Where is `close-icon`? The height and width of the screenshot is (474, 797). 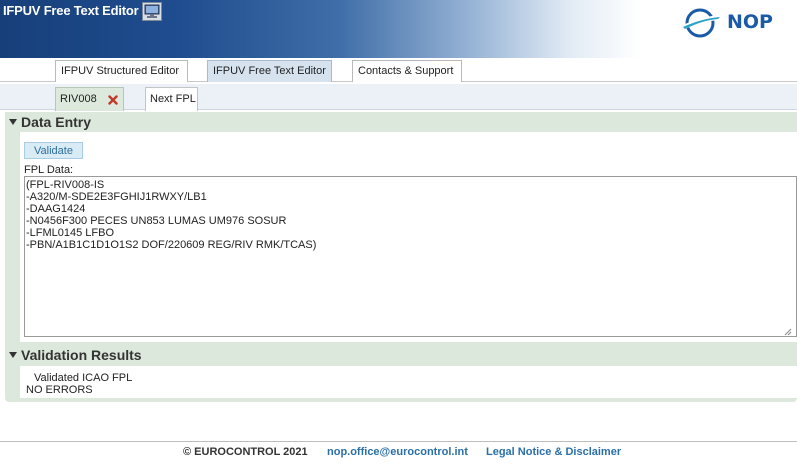 close-icon is located at coordinates (113, 100).